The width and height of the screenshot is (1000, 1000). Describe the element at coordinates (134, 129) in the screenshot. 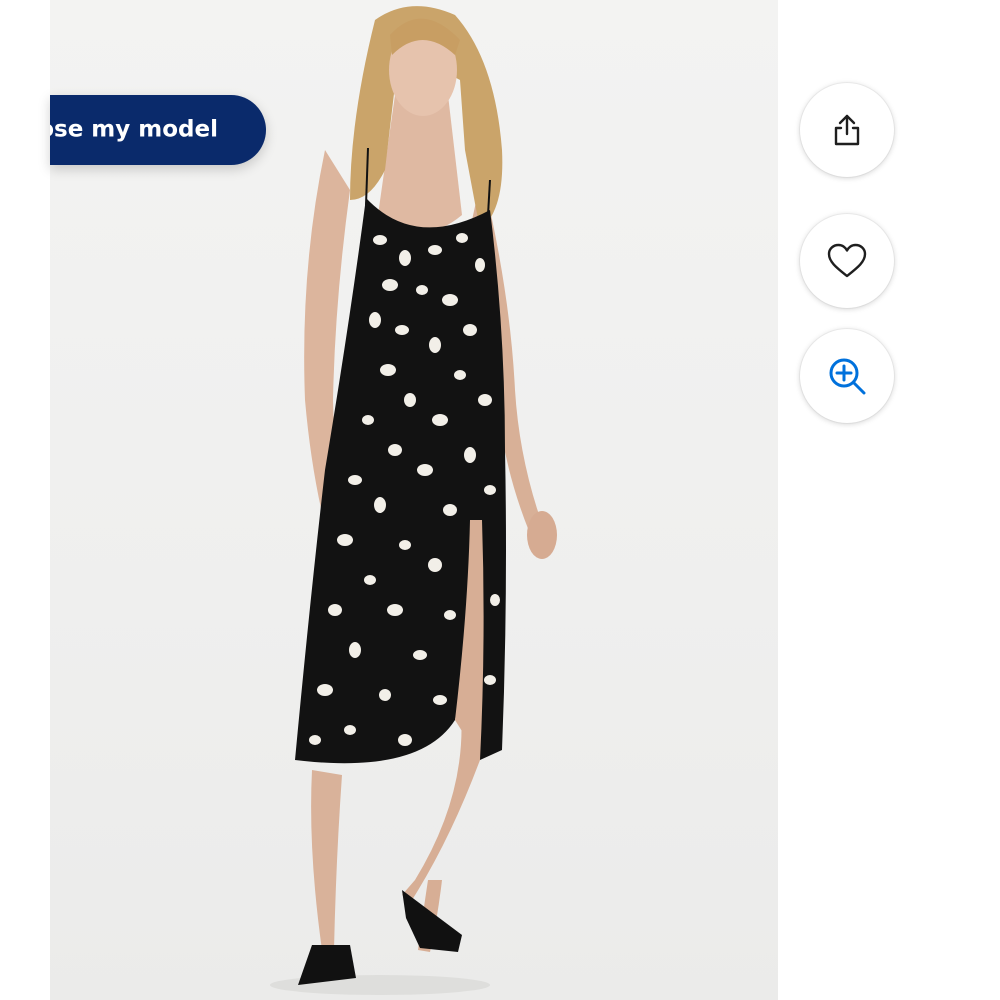

I see `choose-my-model-label: Choose my model` at that location.